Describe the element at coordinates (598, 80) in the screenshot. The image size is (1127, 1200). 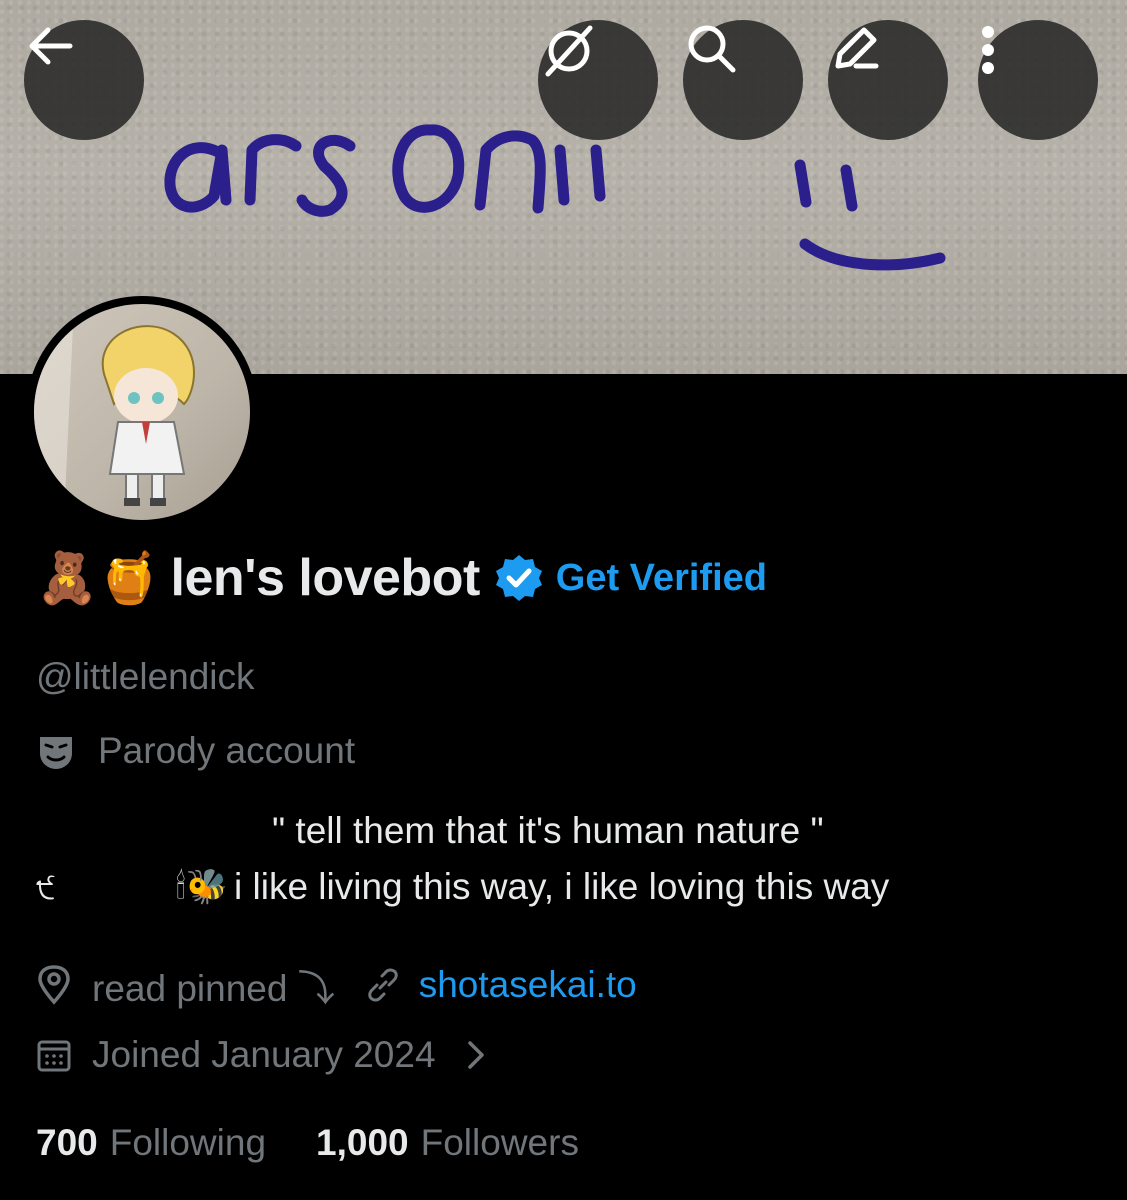
I see `grok-button` at that location.